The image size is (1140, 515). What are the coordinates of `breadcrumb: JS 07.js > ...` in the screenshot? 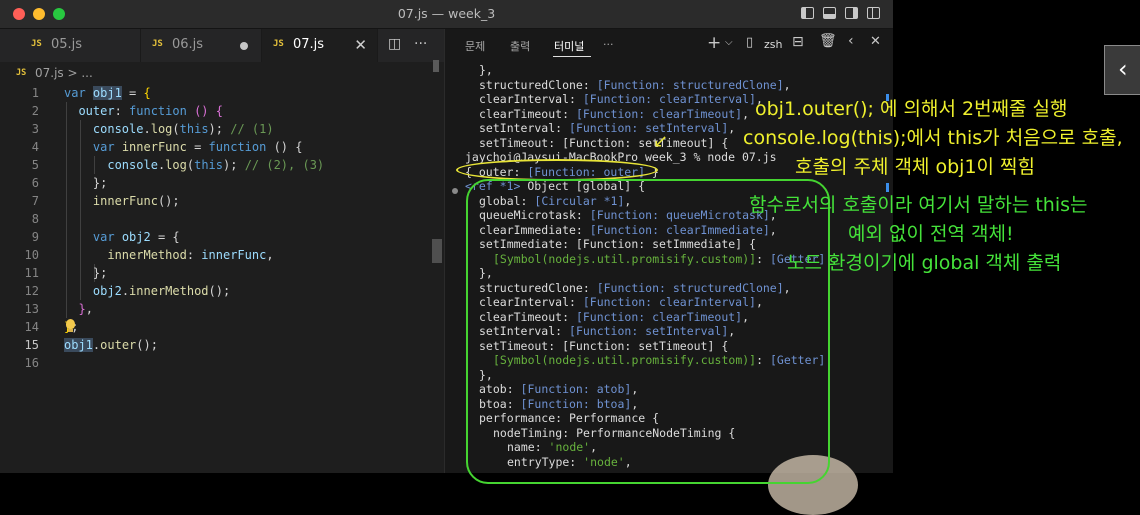 It's located at (222, 74).